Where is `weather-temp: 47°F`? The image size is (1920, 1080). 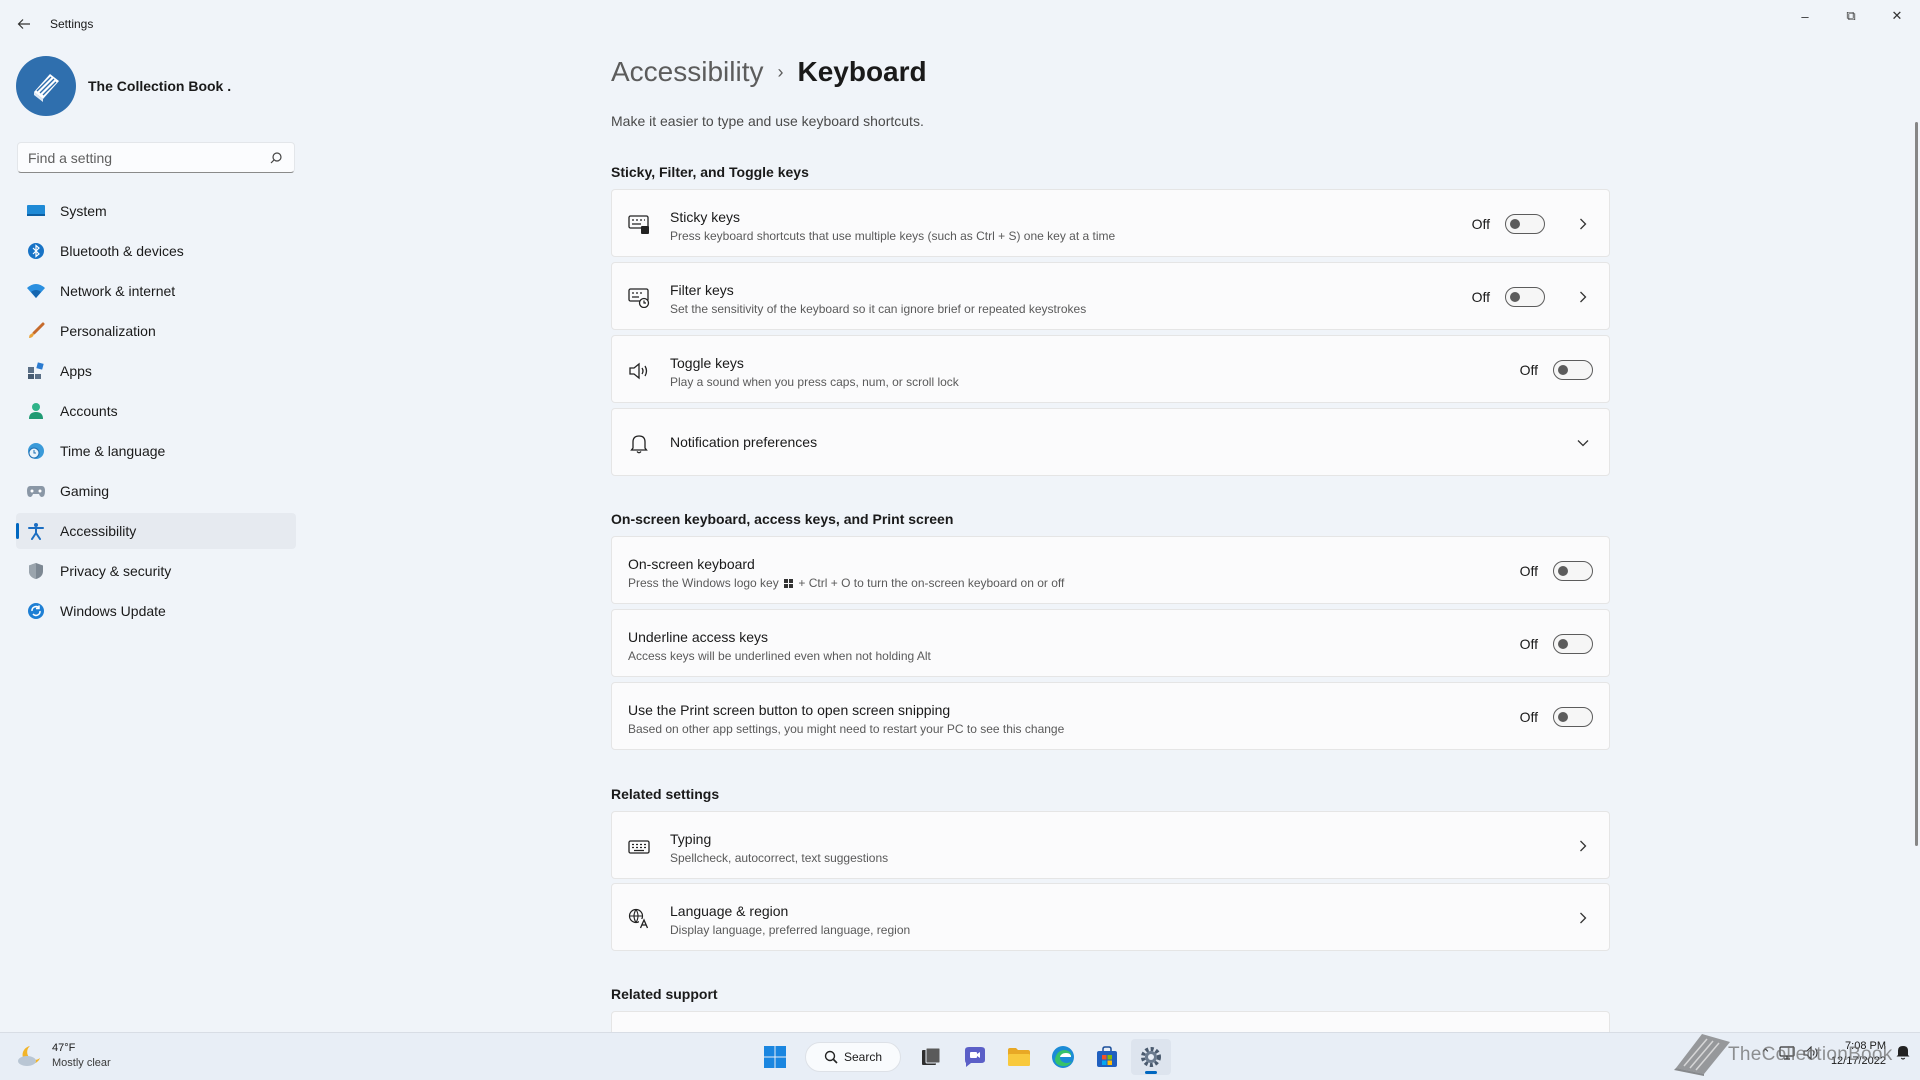 weather-temp: 47°F is located at coordinates (64, 1048).